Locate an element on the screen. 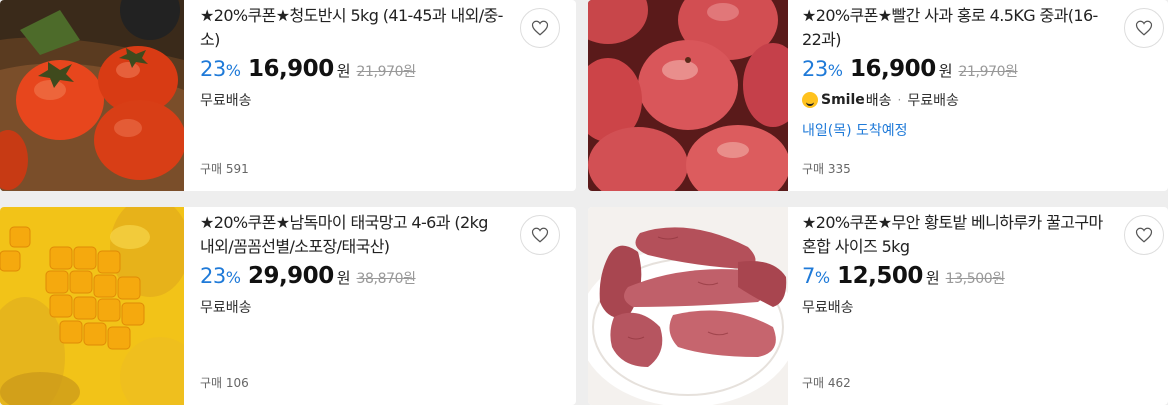  purchase-count: 구매 591 is located at coordinates (224, 169).